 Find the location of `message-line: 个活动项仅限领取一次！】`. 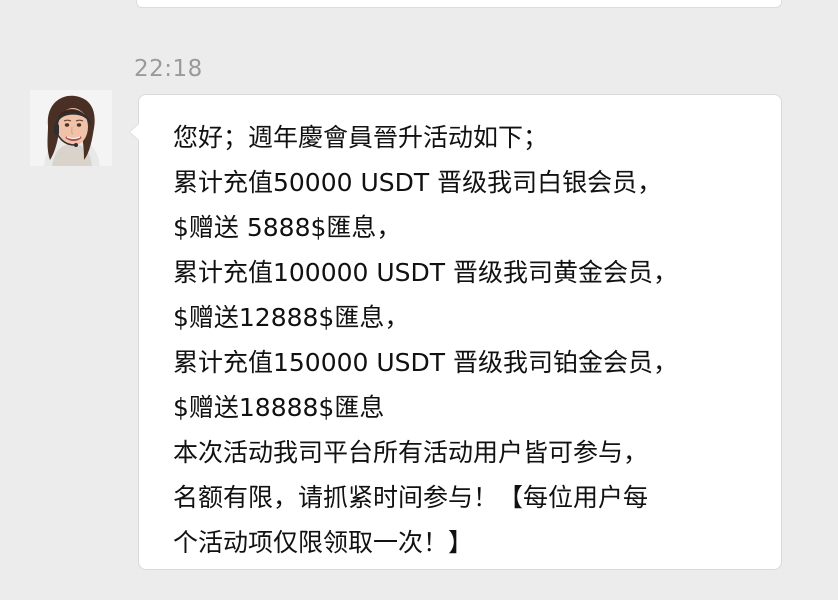

message-line: 个活动项仅限领取一次！】 is located at coordinates (323, 542).